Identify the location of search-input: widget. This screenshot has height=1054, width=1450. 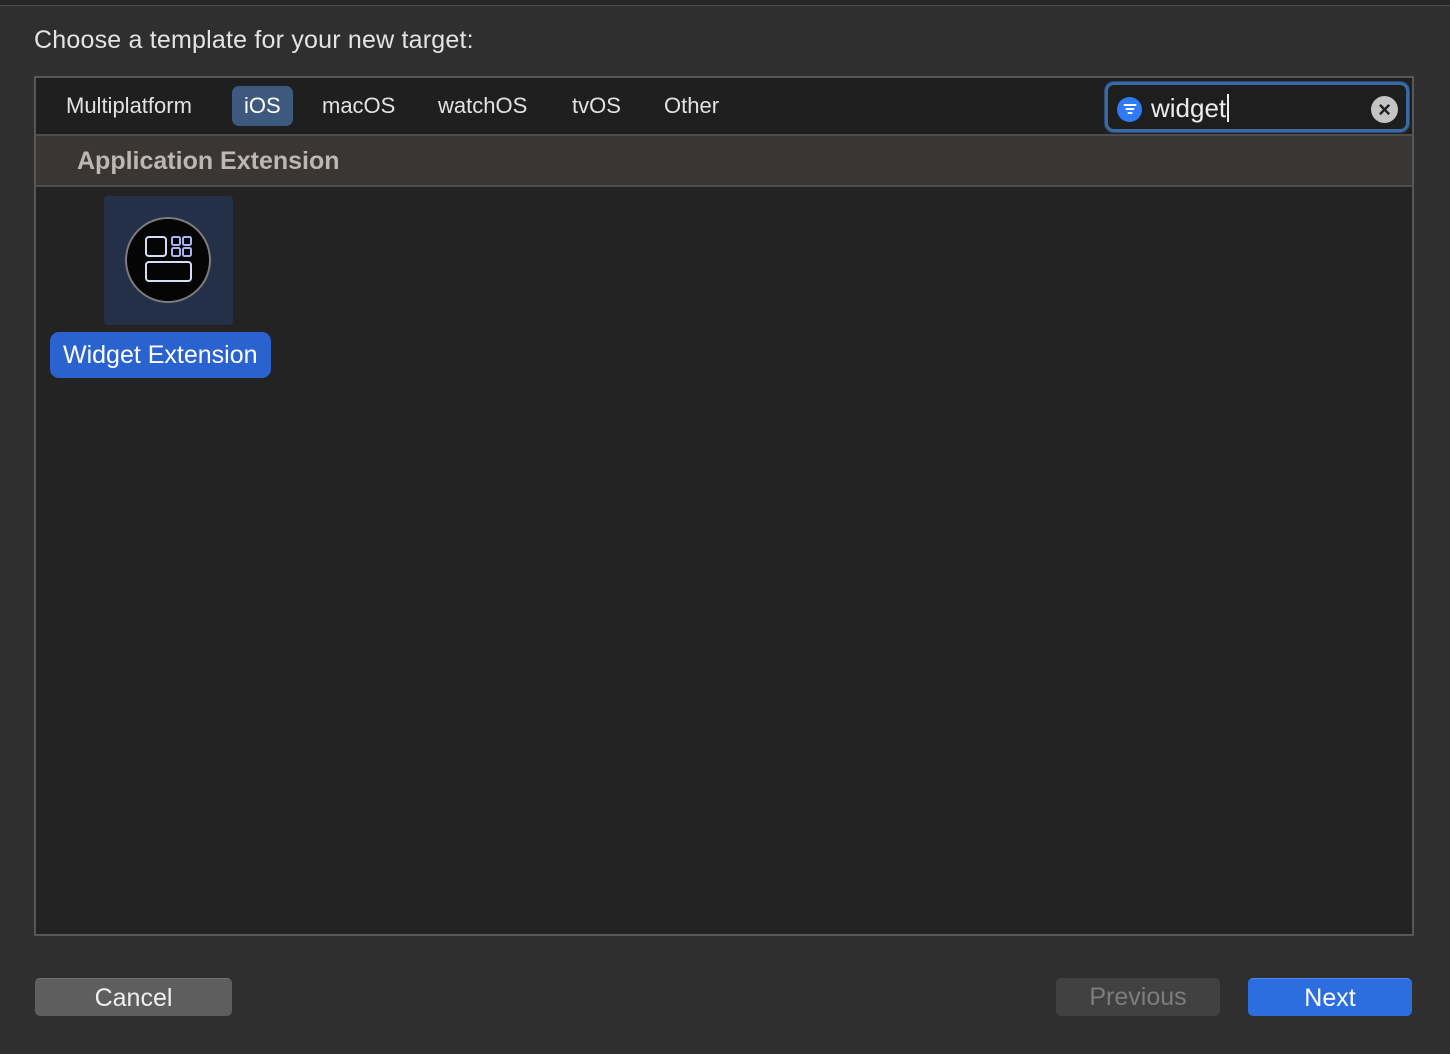
(1190, 108).